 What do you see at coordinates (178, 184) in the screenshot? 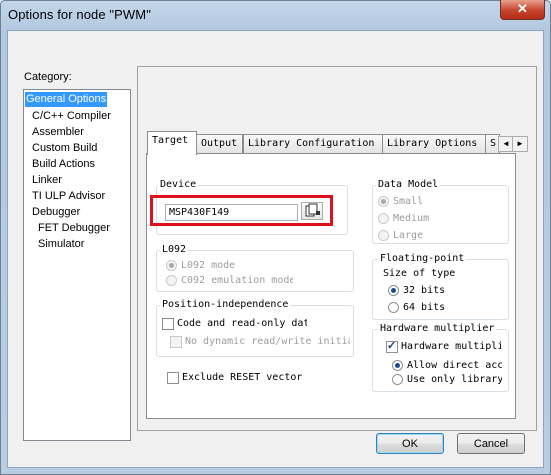
I see `device-group-label: Device` at bounding box center [178, 184].